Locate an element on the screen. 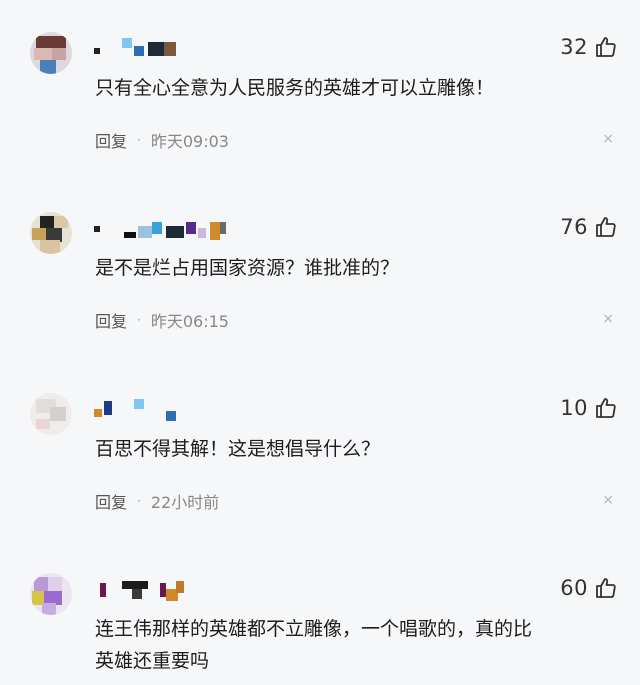  comment-text: 是不是烂占用国家资源？谁批准的？ is located at coordinates (247, 268).